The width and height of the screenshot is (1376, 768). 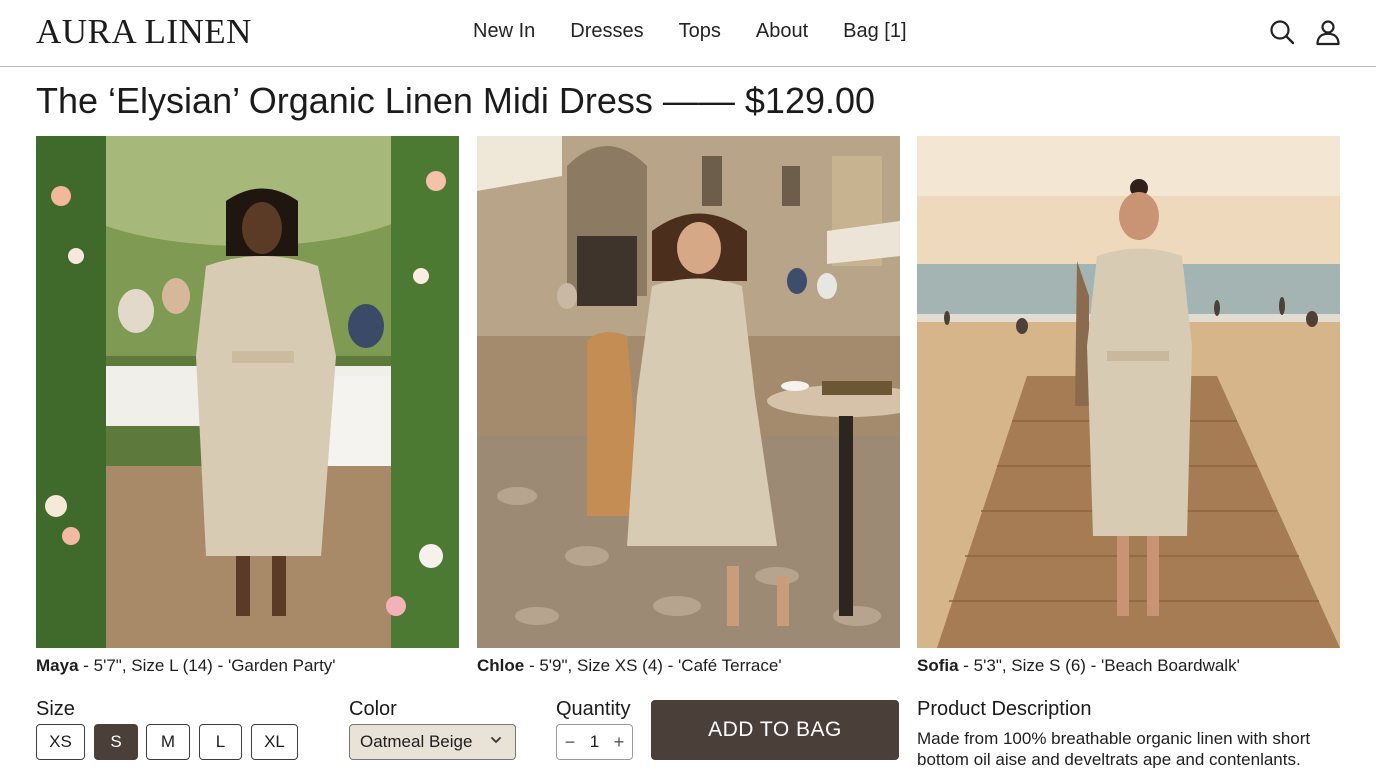 I want to click on caption-details: - 5'3", Size S (6) - 'Beach Boardwalk', so click(x=1099, y=665).